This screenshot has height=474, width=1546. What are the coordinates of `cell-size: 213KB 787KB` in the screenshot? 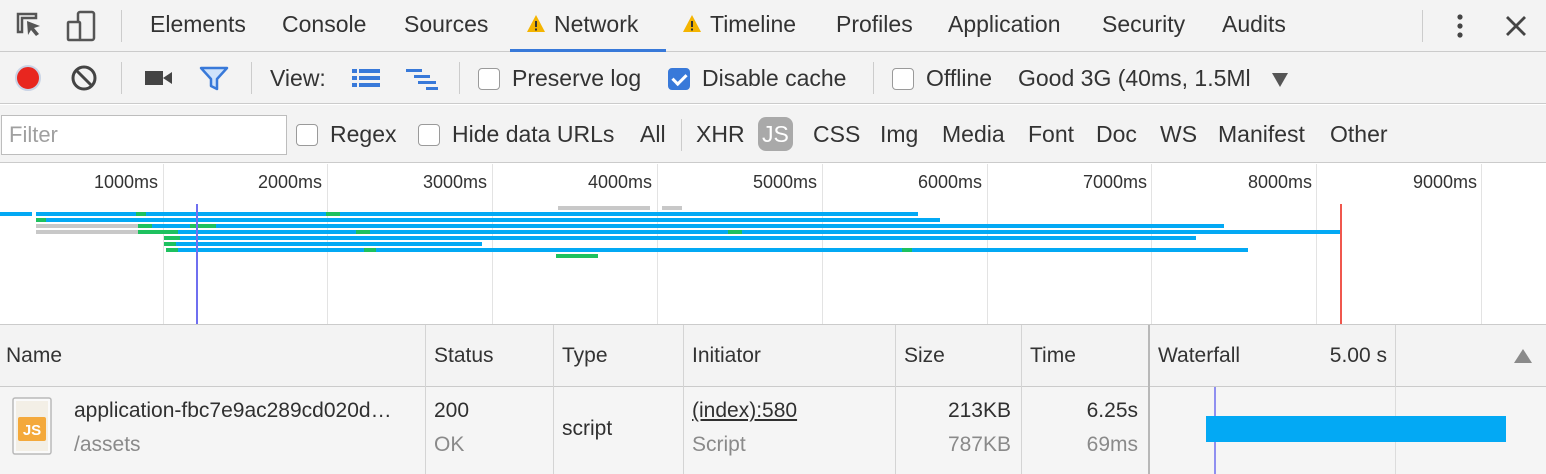 It's located at (959, 430).